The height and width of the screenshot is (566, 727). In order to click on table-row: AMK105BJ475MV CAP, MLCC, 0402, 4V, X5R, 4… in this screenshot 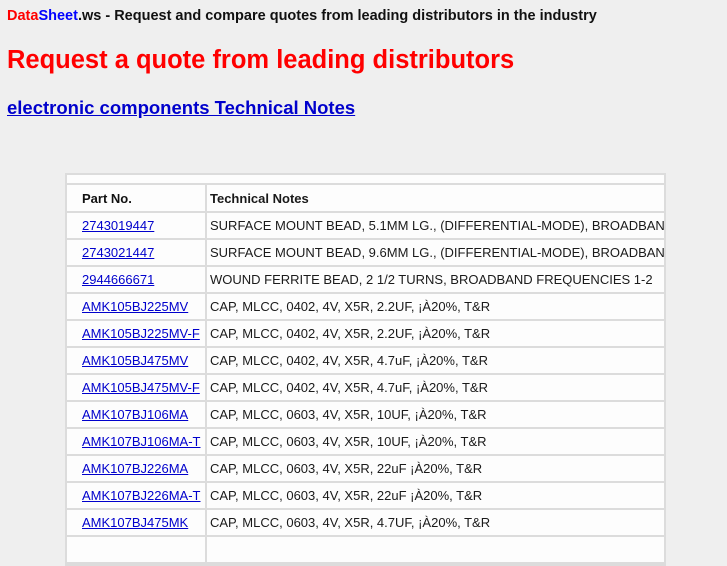, I will do `click(365, 361)`.